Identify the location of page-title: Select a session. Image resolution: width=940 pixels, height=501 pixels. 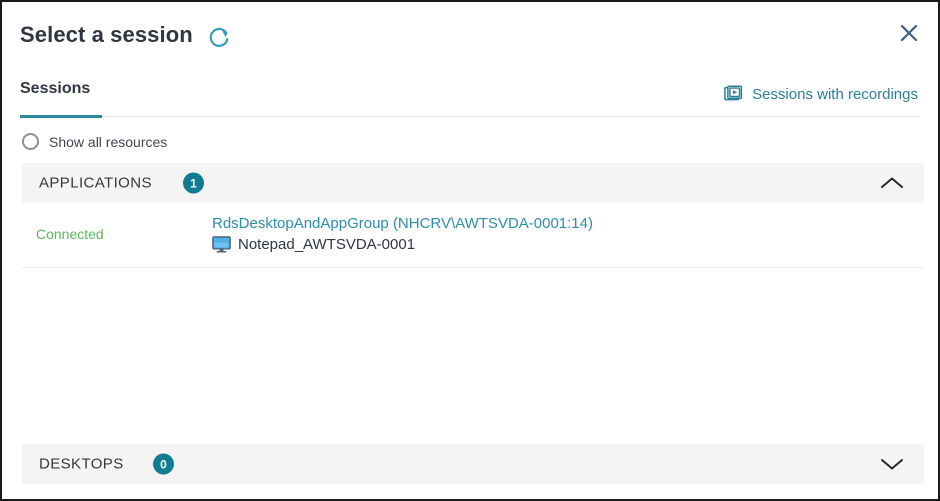
(106, 34).